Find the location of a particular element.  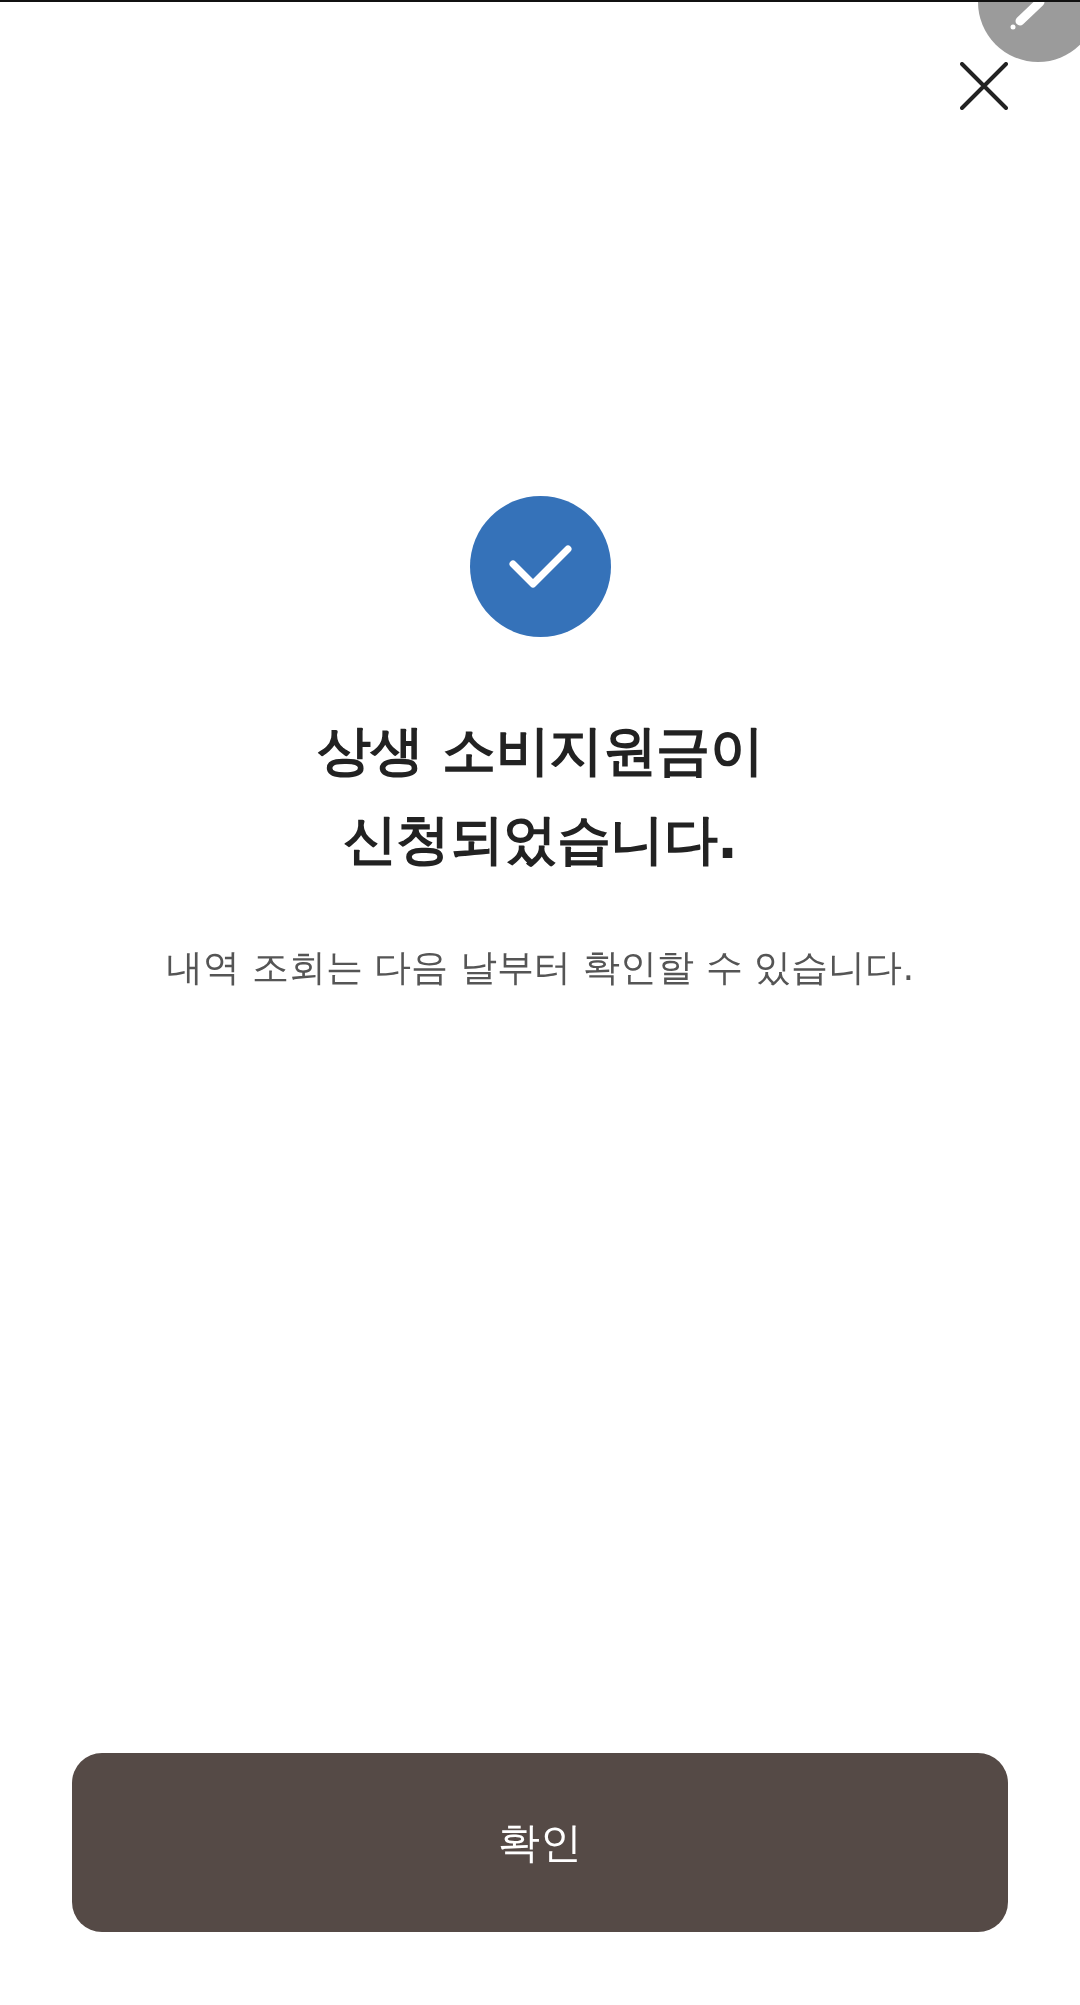

close-icon is located at coordinates (984, 86).